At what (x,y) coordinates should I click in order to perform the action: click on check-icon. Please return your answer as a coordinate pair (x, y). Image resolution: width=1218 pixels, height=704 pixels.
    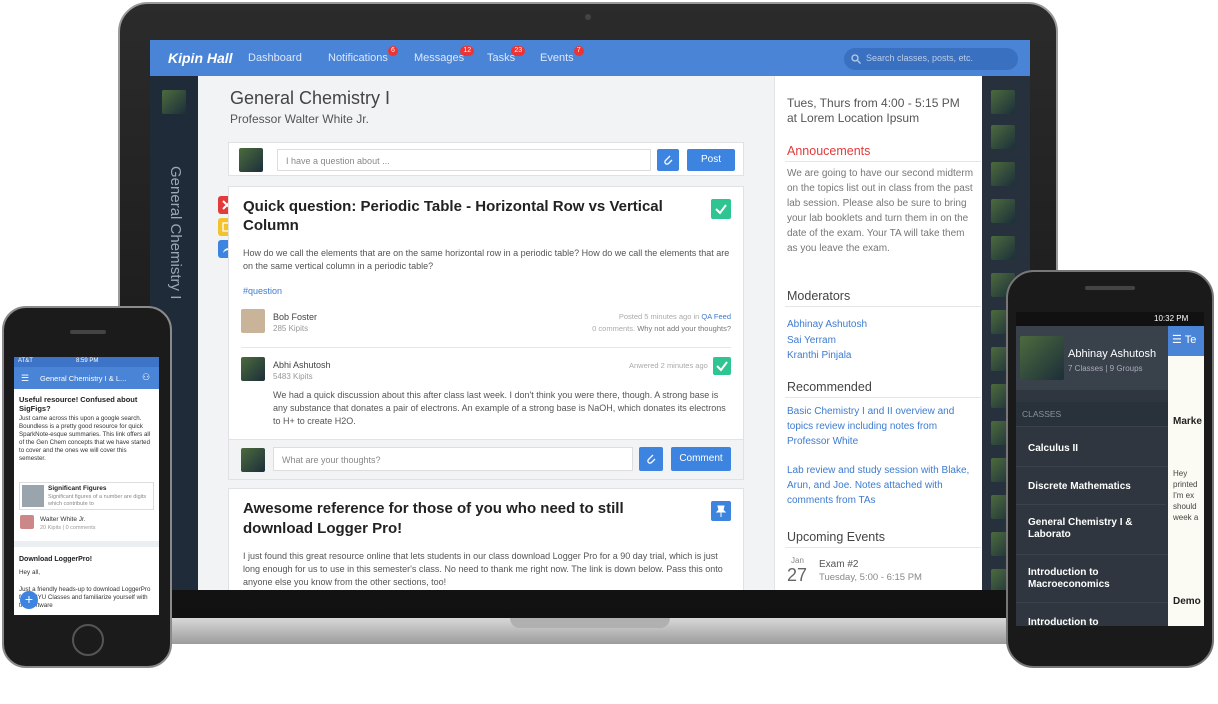
    Looking at the image, I should click on (721, 209).